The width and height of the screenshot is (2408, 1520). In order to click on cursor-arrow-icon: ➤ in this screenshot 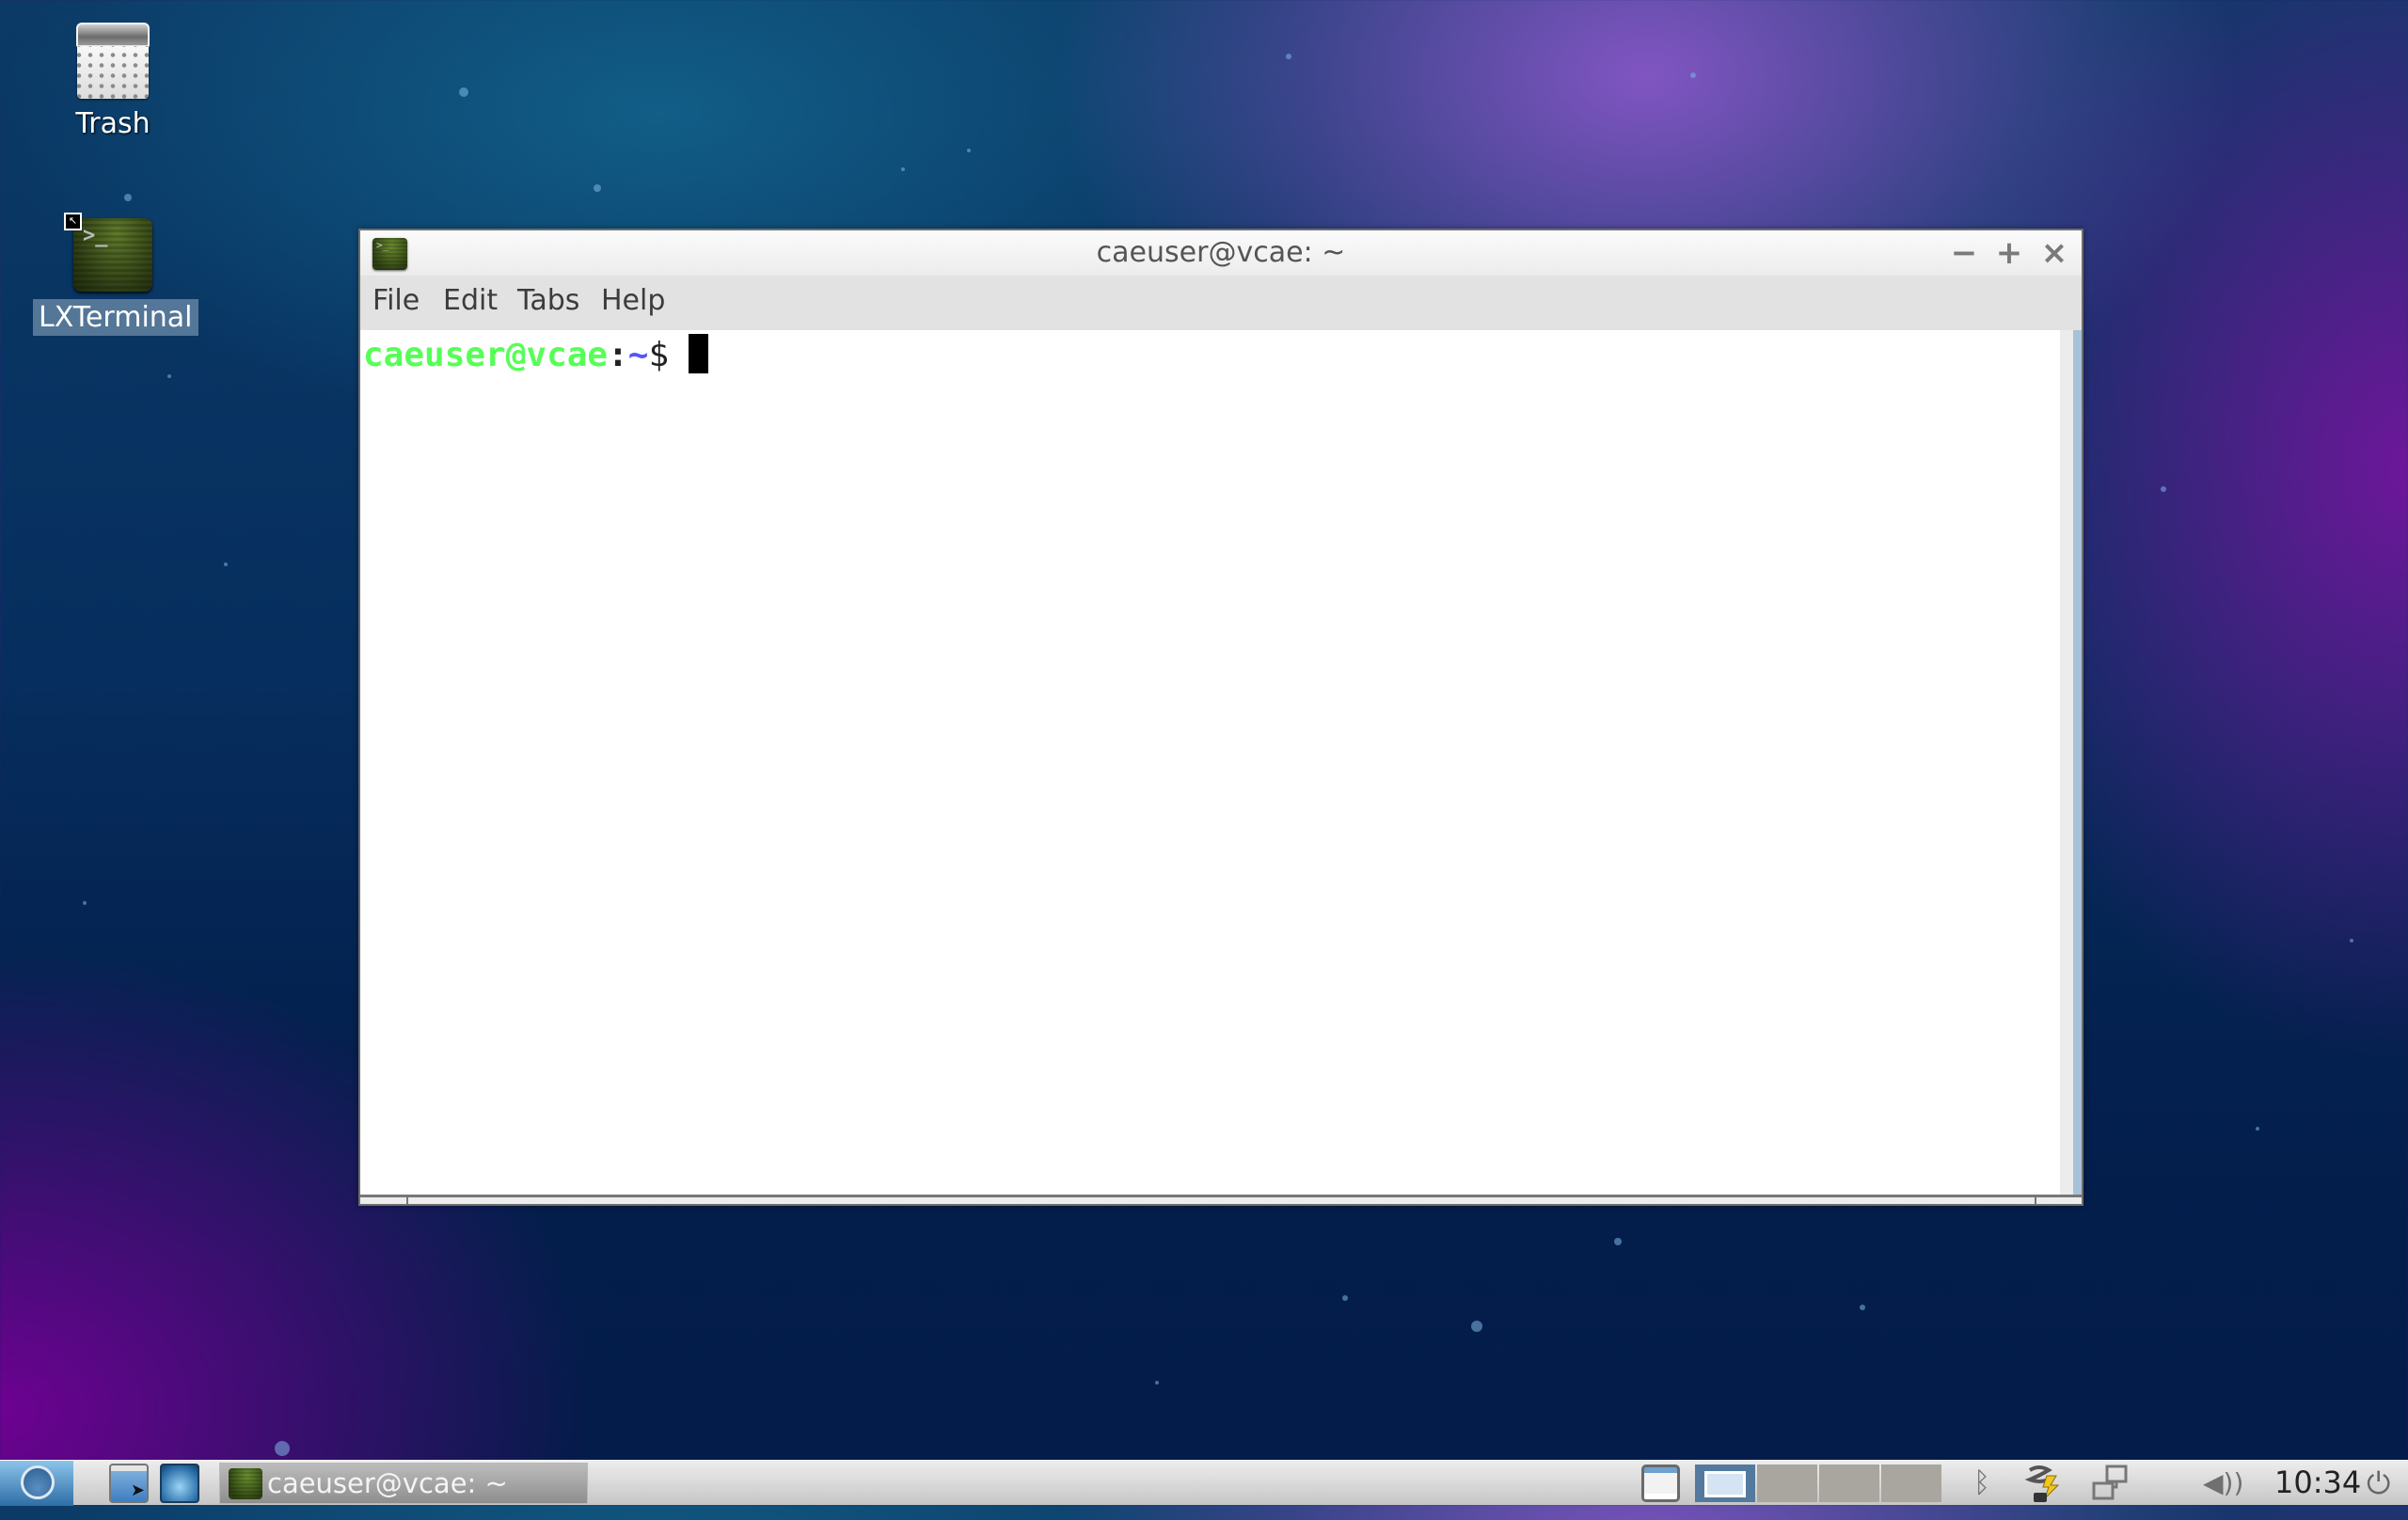, I will do `click(138, 1490)`.